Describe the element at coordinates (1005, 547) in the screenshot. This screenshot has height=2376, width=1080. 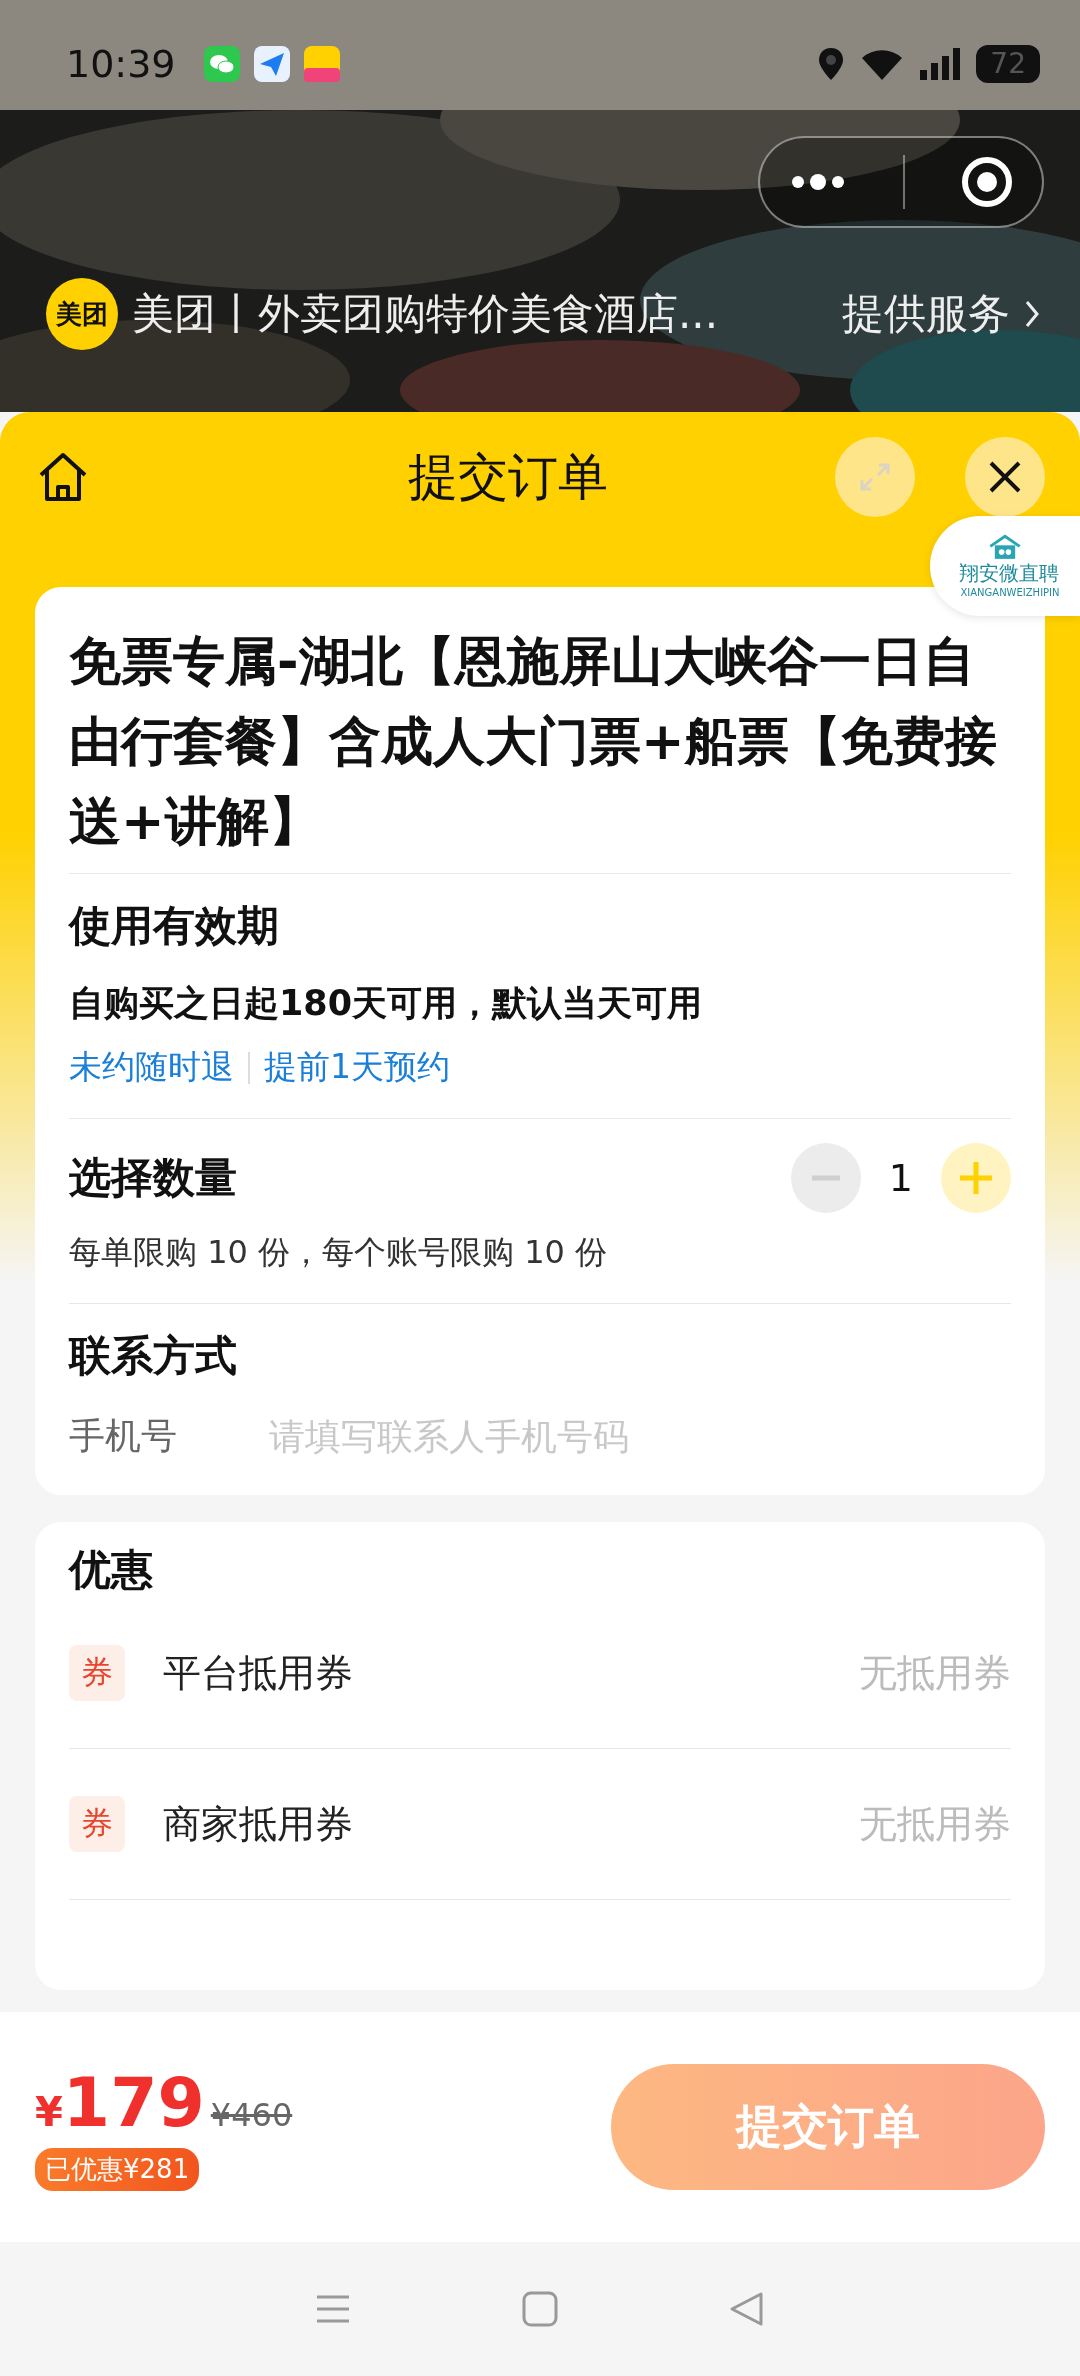
I see `house-icon` at that location.